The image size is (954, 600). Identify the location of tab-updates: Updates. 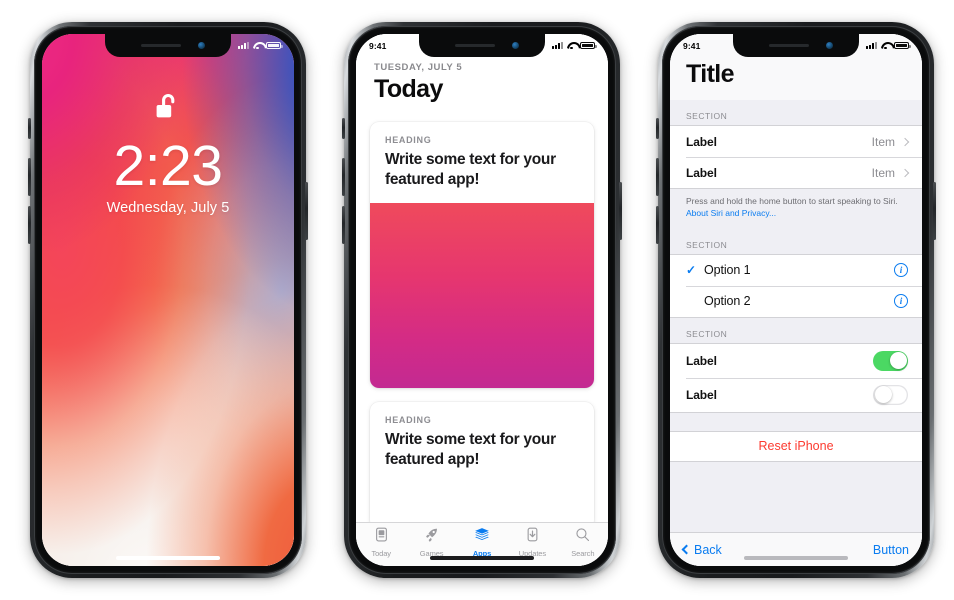
(532, 542).